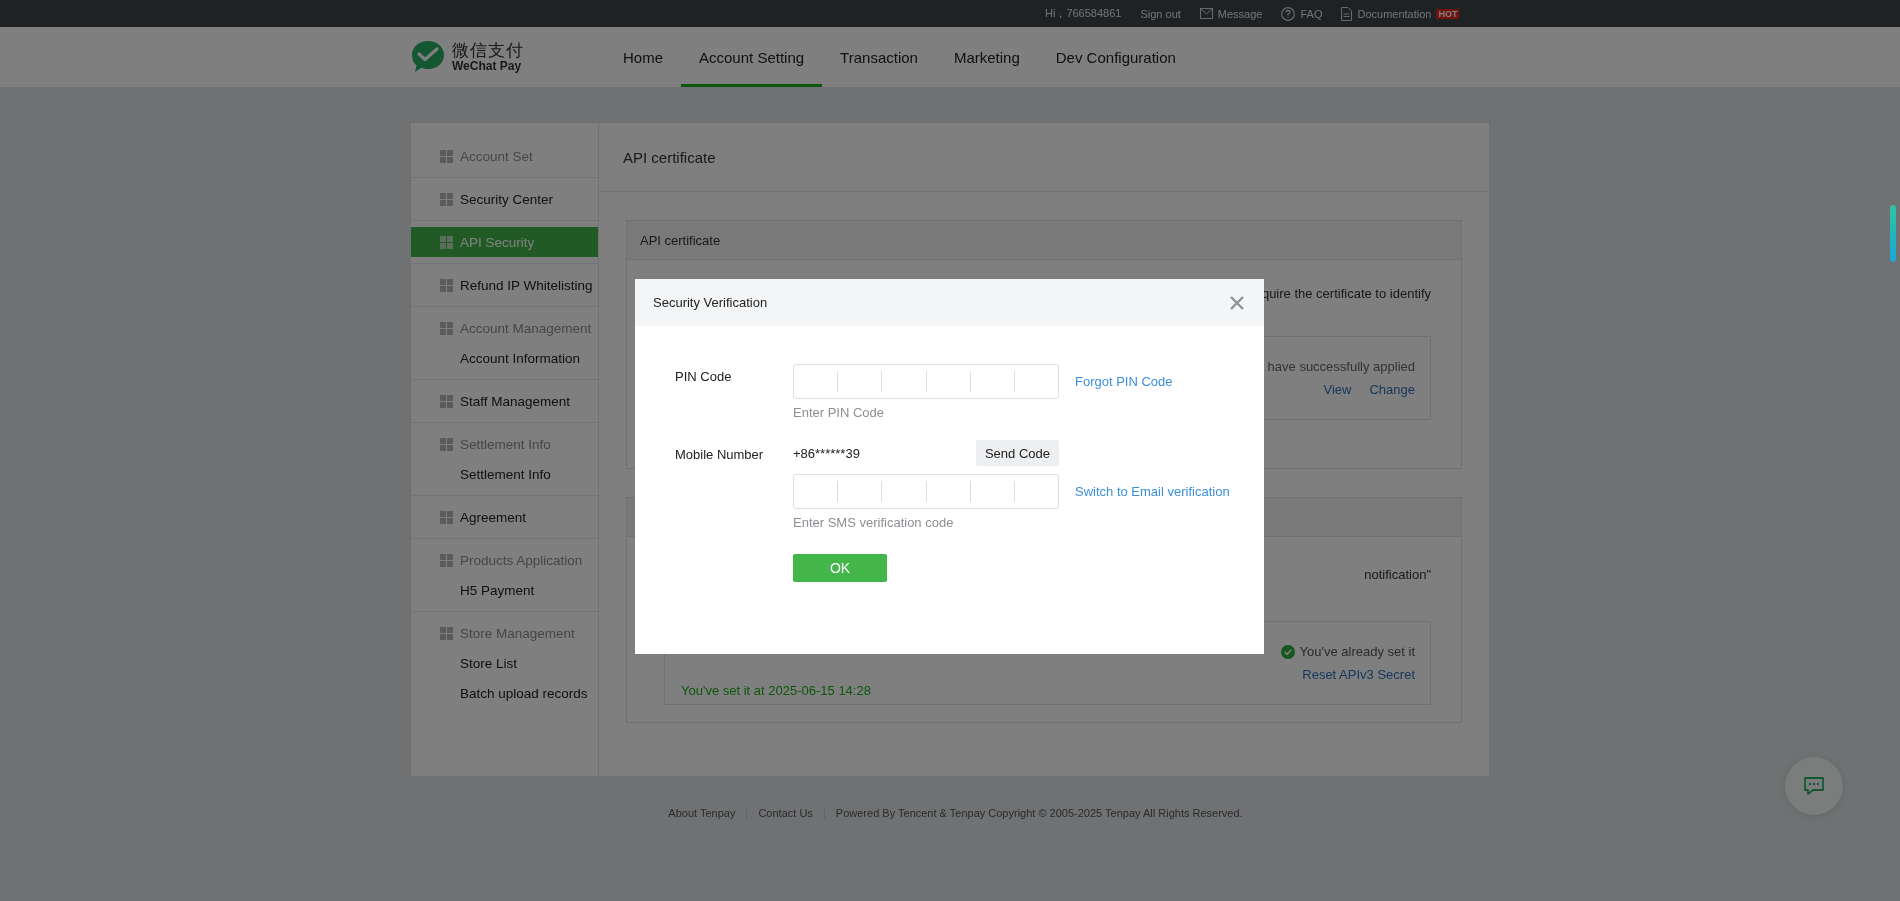  I want to click on sidebar-subitem: Account Information, so click(504, 358).